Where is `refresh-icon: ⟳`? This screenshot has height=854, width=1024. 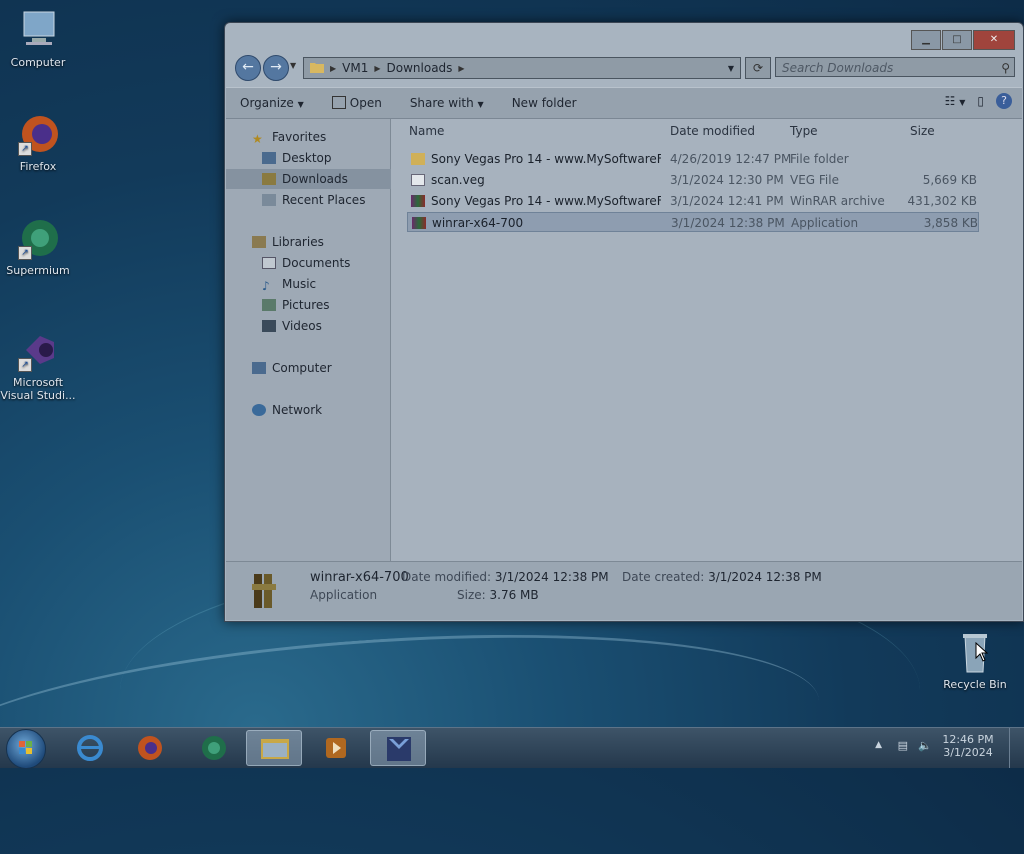
refresh-icon: ⟳ is located at coordinates (758, 68).